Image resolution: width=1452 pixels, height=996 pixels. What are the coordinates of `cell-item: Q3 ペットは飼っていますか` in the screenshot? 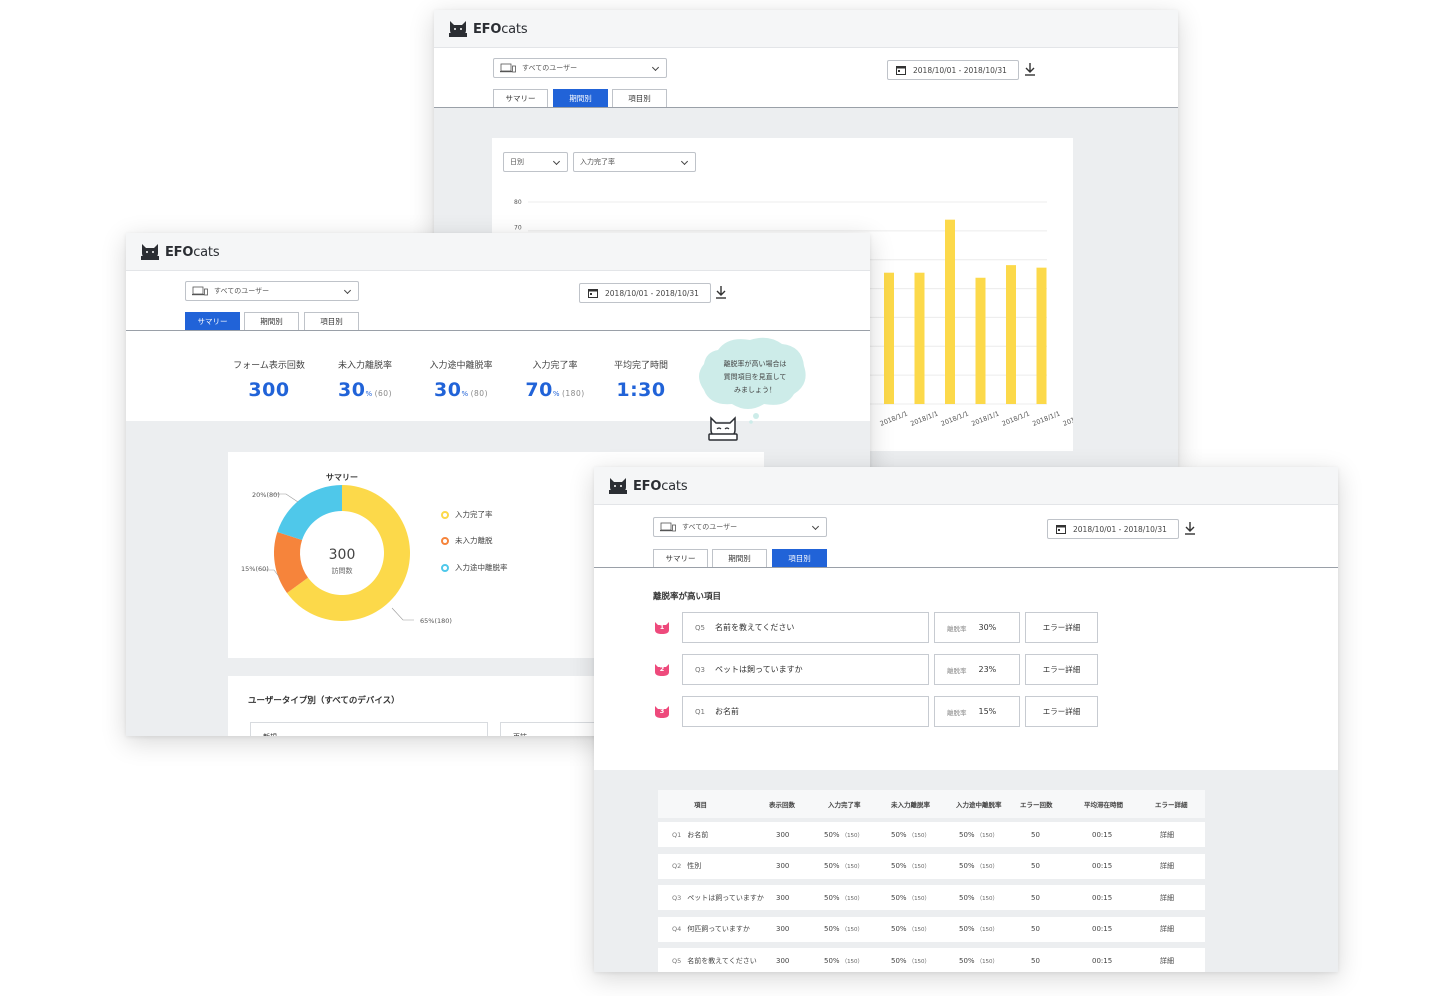 It's located at (718, 897).